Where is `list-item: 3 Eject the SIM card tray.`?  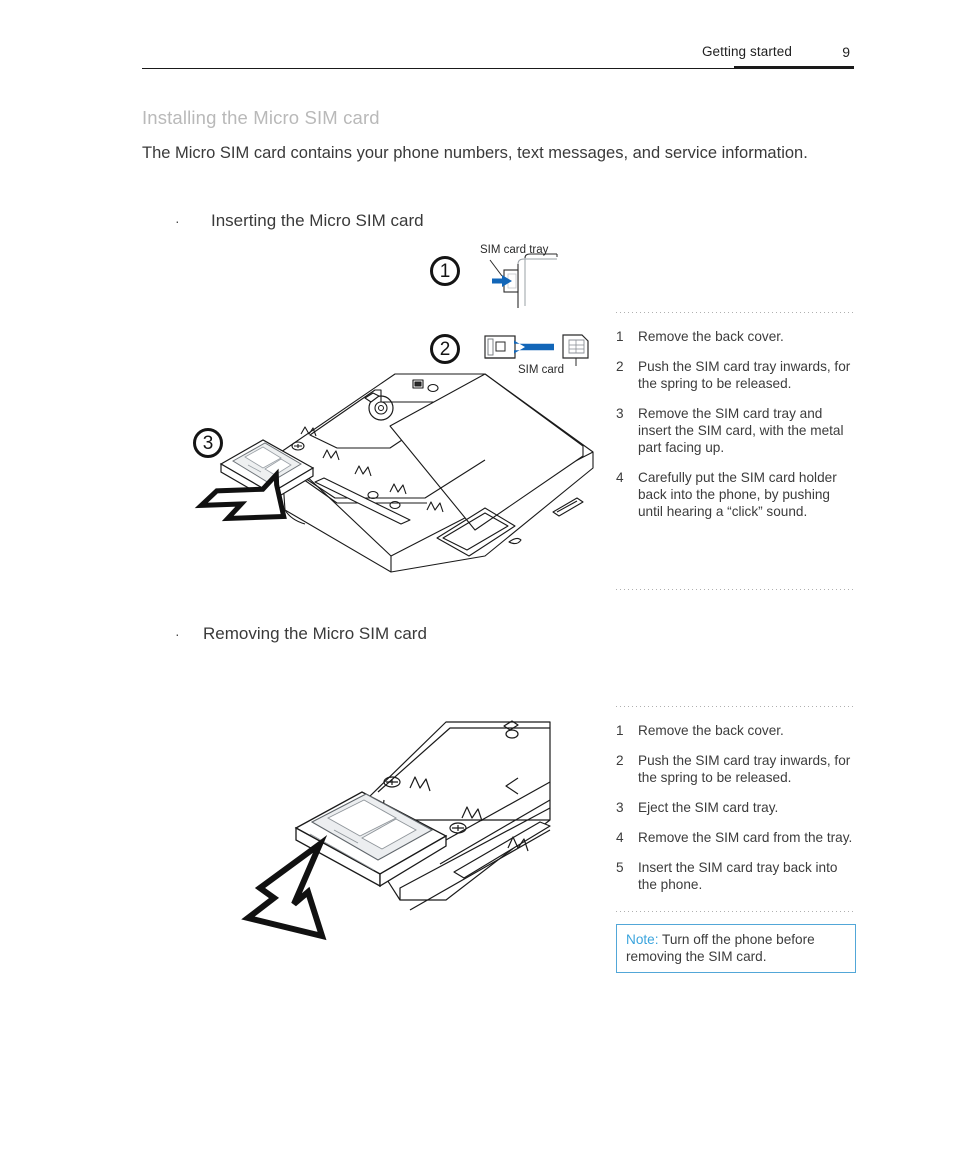 list-item: 3 Eject the SIM card tray. is located at coordinates (736, 807).